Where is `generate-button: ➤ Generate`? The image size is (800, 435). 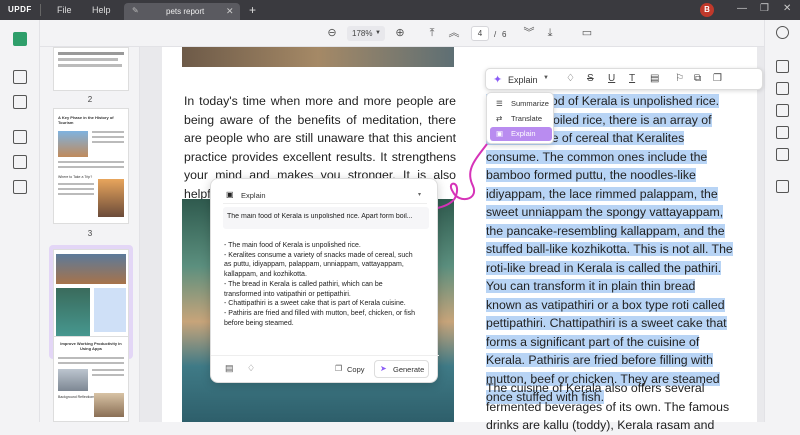 generate-button: ➤ Generate is located at coordinates (401, 369).